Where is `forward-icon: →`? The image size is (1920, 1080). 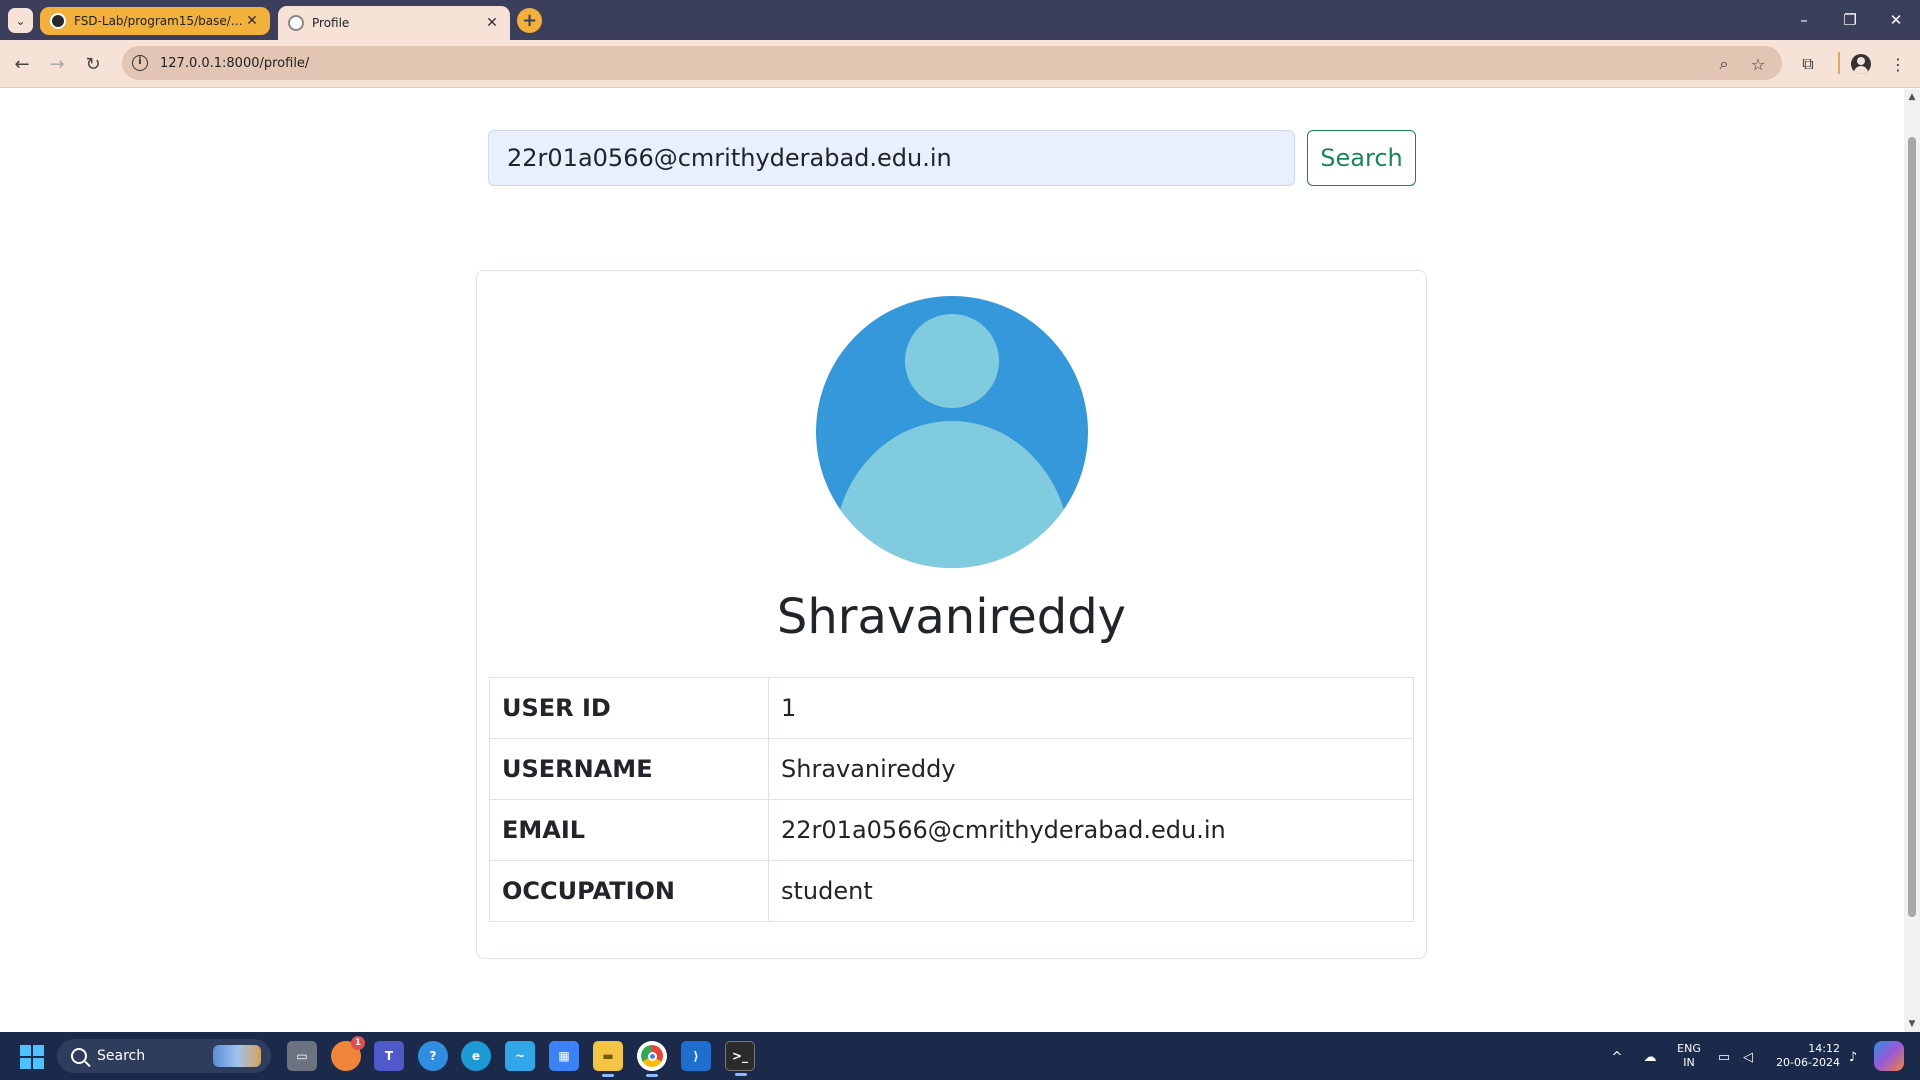
forward-icon: → is located at coordinates (57, 64).